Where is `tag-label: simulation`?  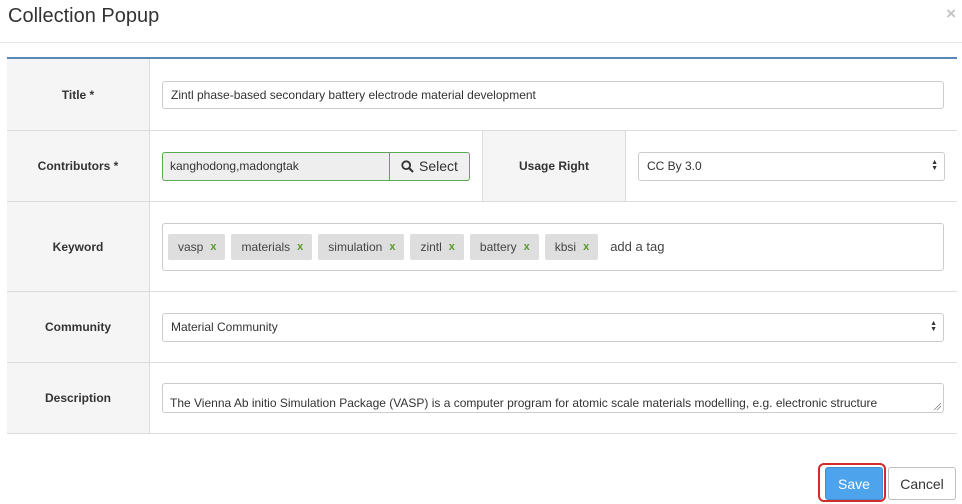 tag-label: simulation is located at coordinates (355, 246).